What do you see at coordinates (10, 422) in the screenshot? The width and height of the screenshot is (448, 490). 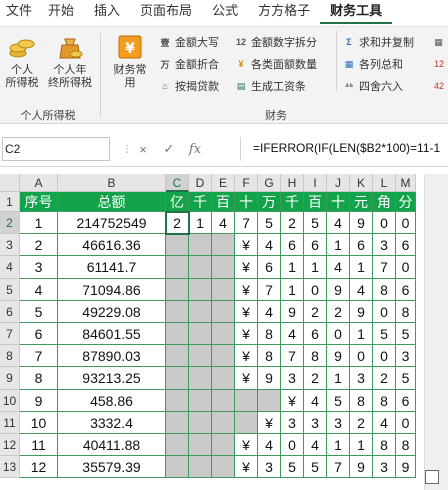 I see `row-header-11: 11` at bounding box center [10, 422].